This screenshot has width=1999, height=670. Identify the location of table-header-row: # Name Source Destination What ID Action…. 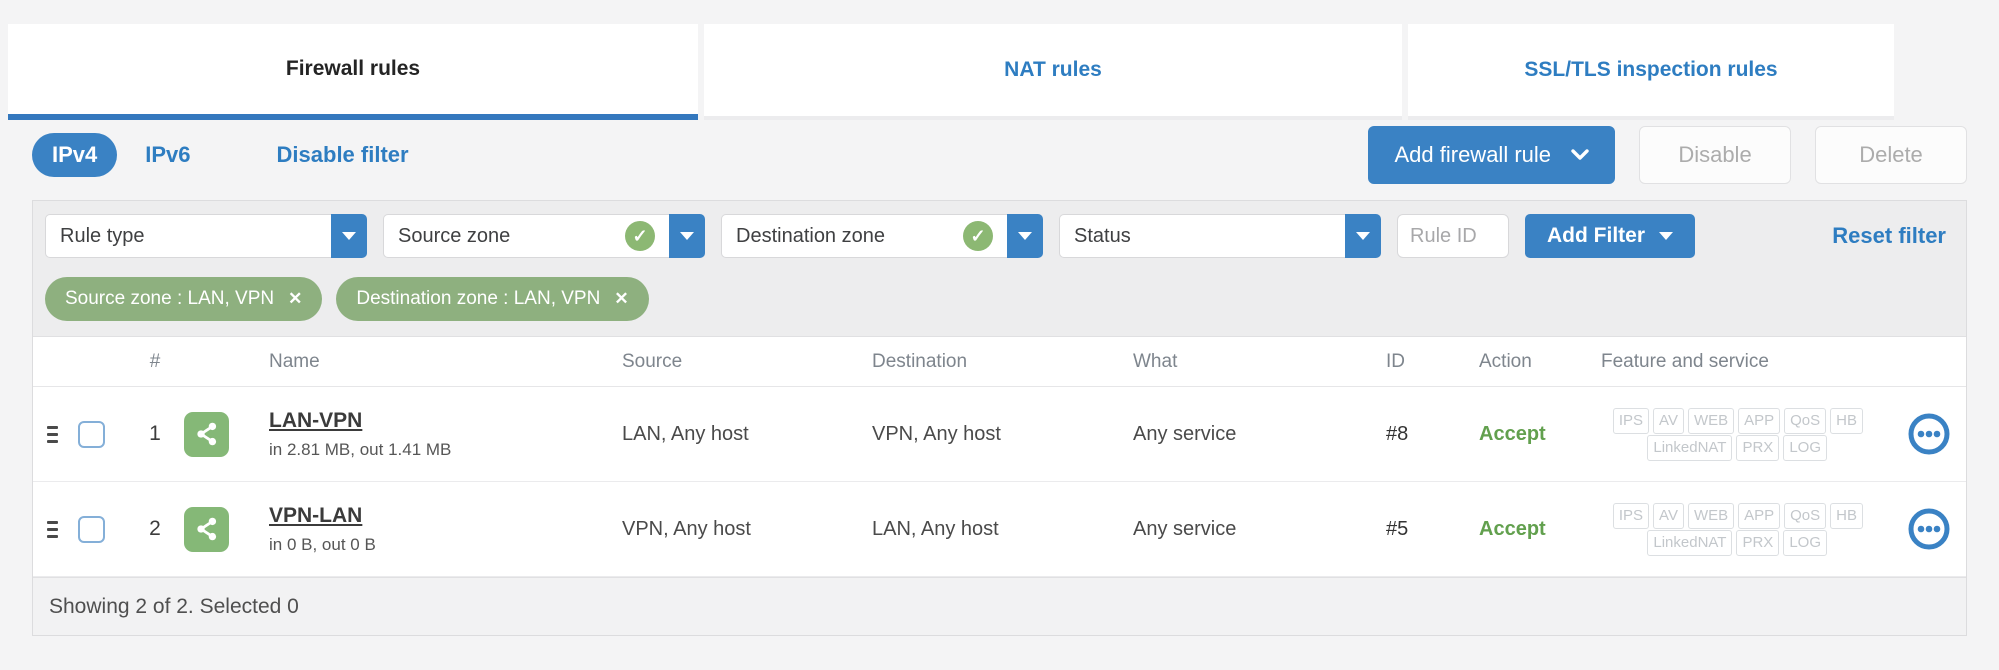
(999, 362).